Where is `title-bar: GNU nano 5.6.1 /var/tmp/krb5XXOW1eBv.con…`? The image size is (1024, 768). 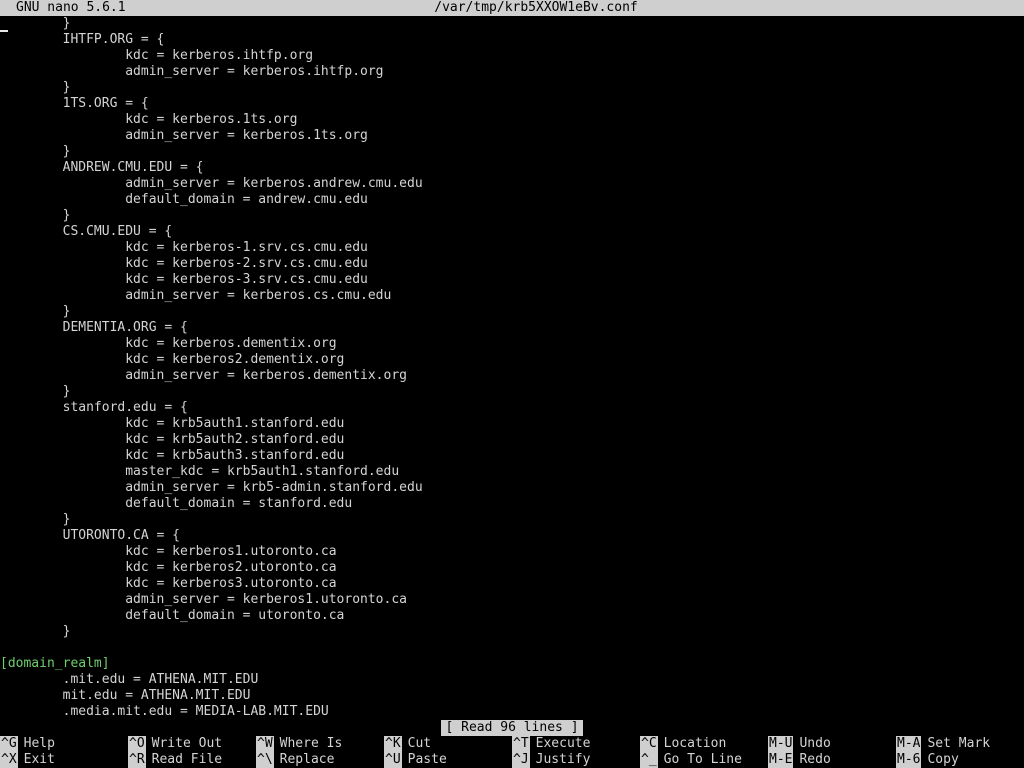 title-bar: GNU nano 5.6.1 /var/tmp/krb5XXOW1eBv.con… is located at coordinates (512, 8).